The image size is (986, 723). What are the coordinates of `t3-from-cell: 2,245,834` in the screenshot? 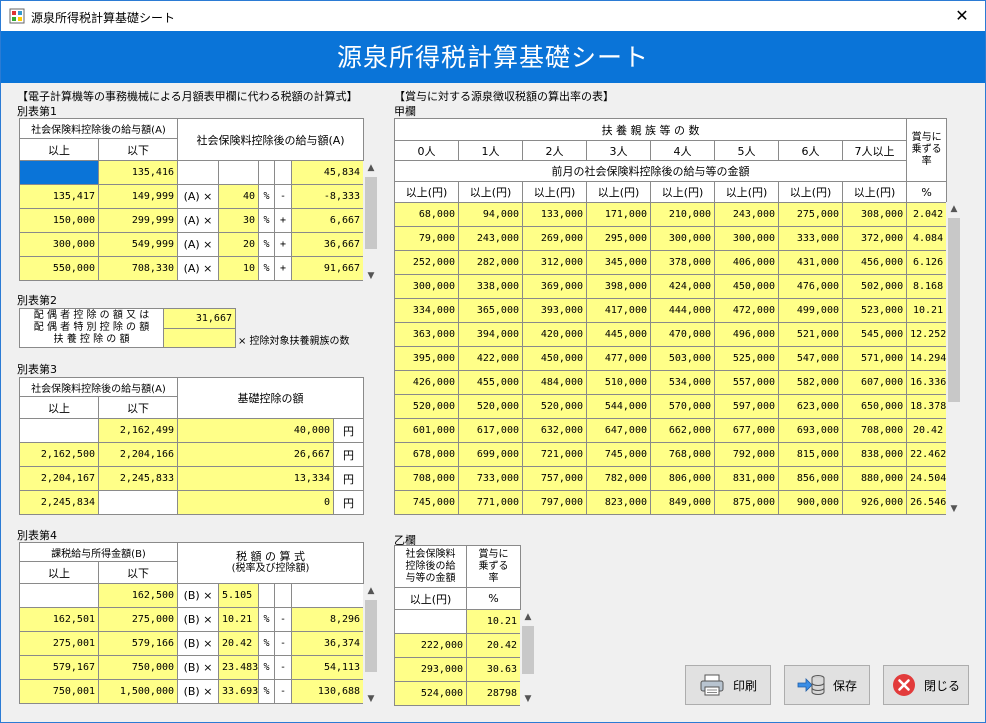 It's located at (59, 502).